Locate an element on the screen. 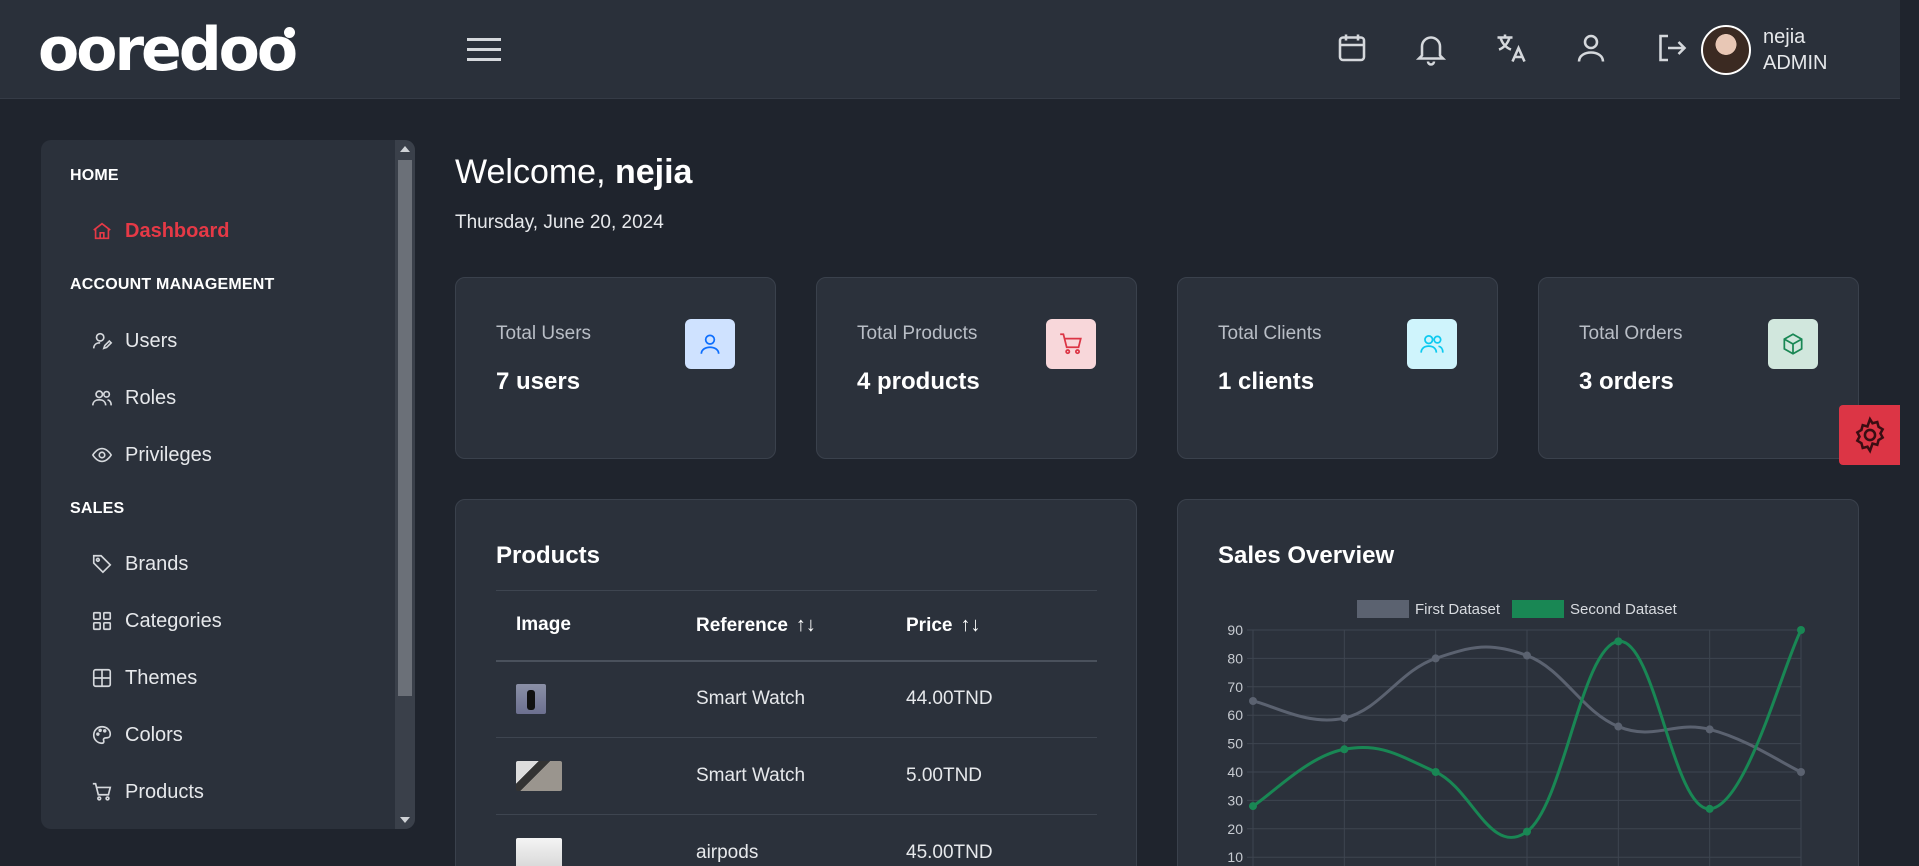  eye-icon is located at coordinates (102, 455).